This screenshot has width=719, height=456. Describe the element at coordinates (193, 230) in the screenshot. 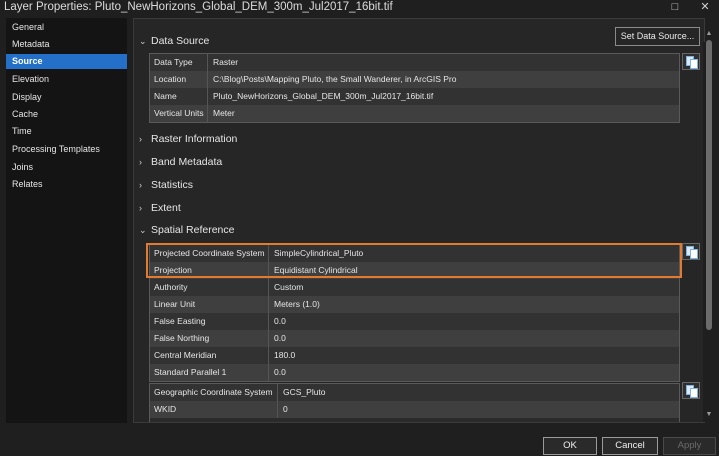

I see `section-title: Spatial Reference` at that location.